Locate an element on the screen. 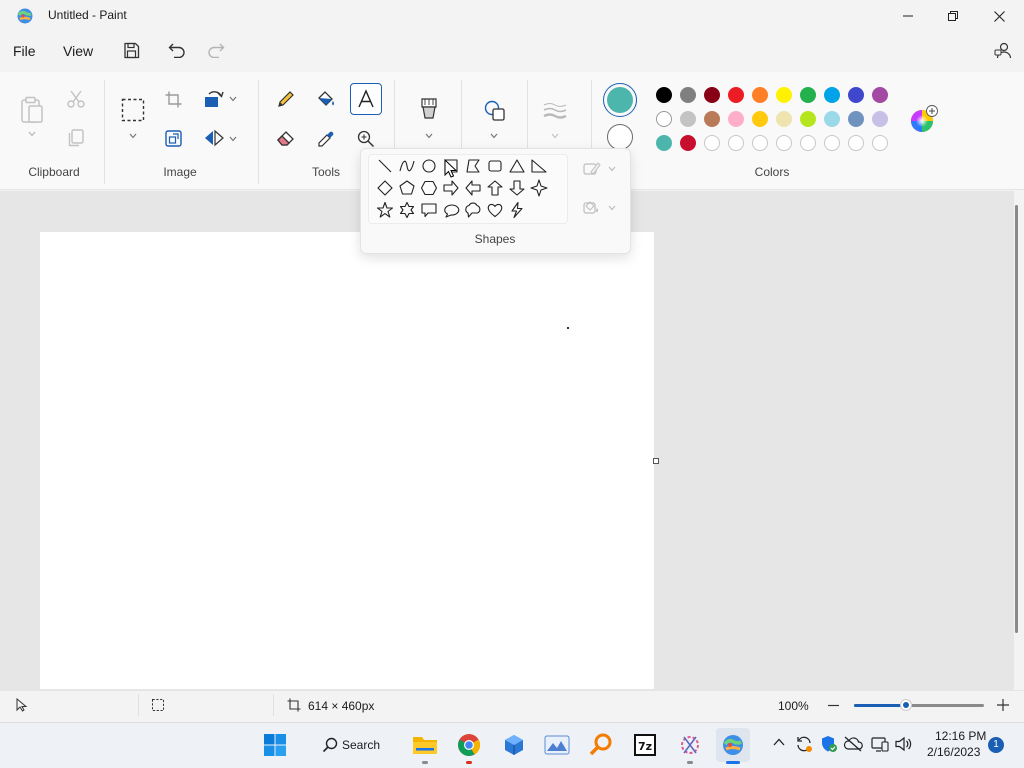  shape-triangle-icon is located at coordinates (517, 166).